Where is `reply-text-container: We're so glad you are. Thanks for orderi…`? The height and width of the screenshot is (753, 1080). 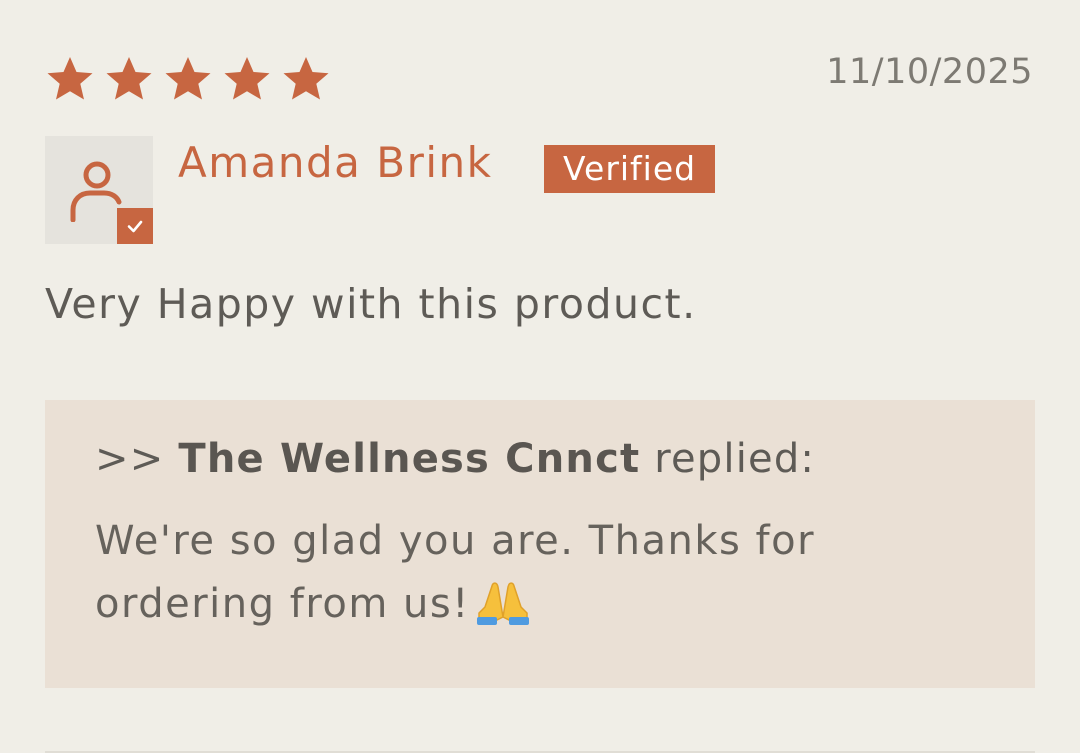 reply-text-container: We're so glad you are. Thanks for orderi… is located at coordinates (525, 573).